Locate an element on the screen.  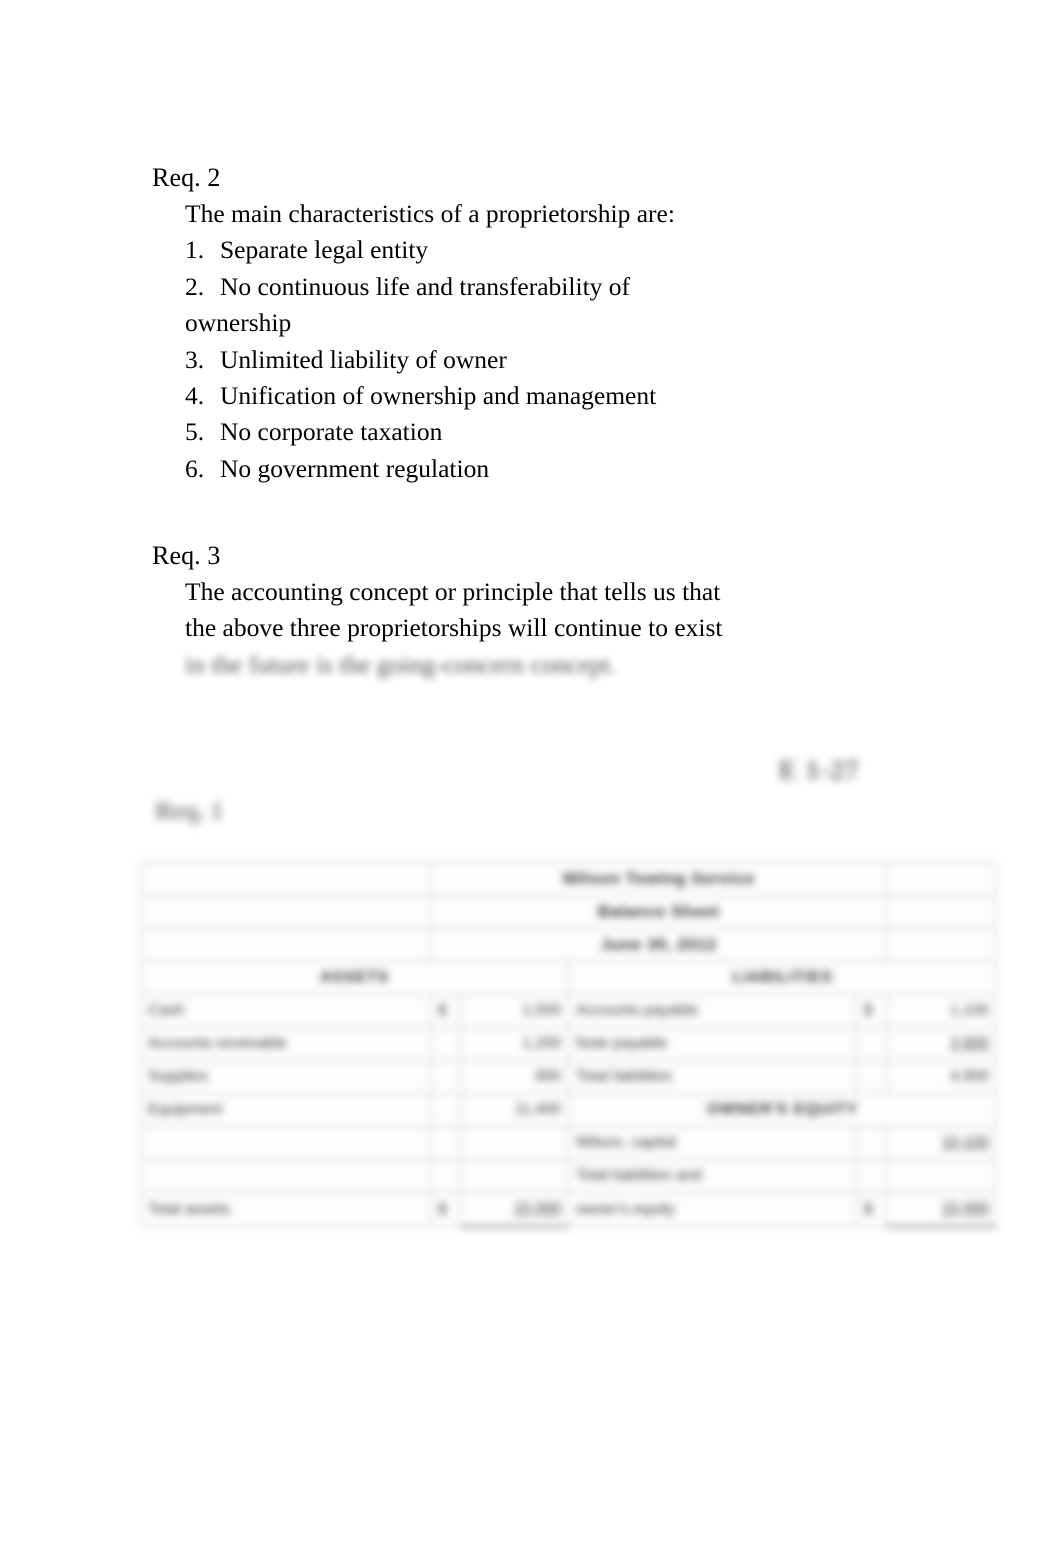
liab-equity-total-amount: 15,000 is located at coordinates (942, 1210).